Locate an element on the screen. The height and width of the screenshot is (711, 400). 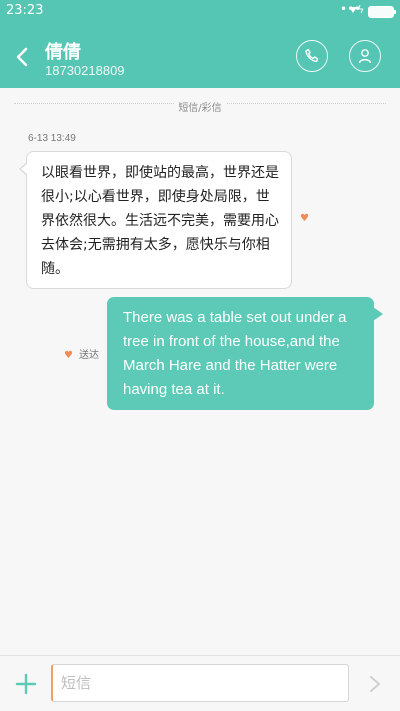
contact-number: 18730218809 is located at coordinates (85, 70).